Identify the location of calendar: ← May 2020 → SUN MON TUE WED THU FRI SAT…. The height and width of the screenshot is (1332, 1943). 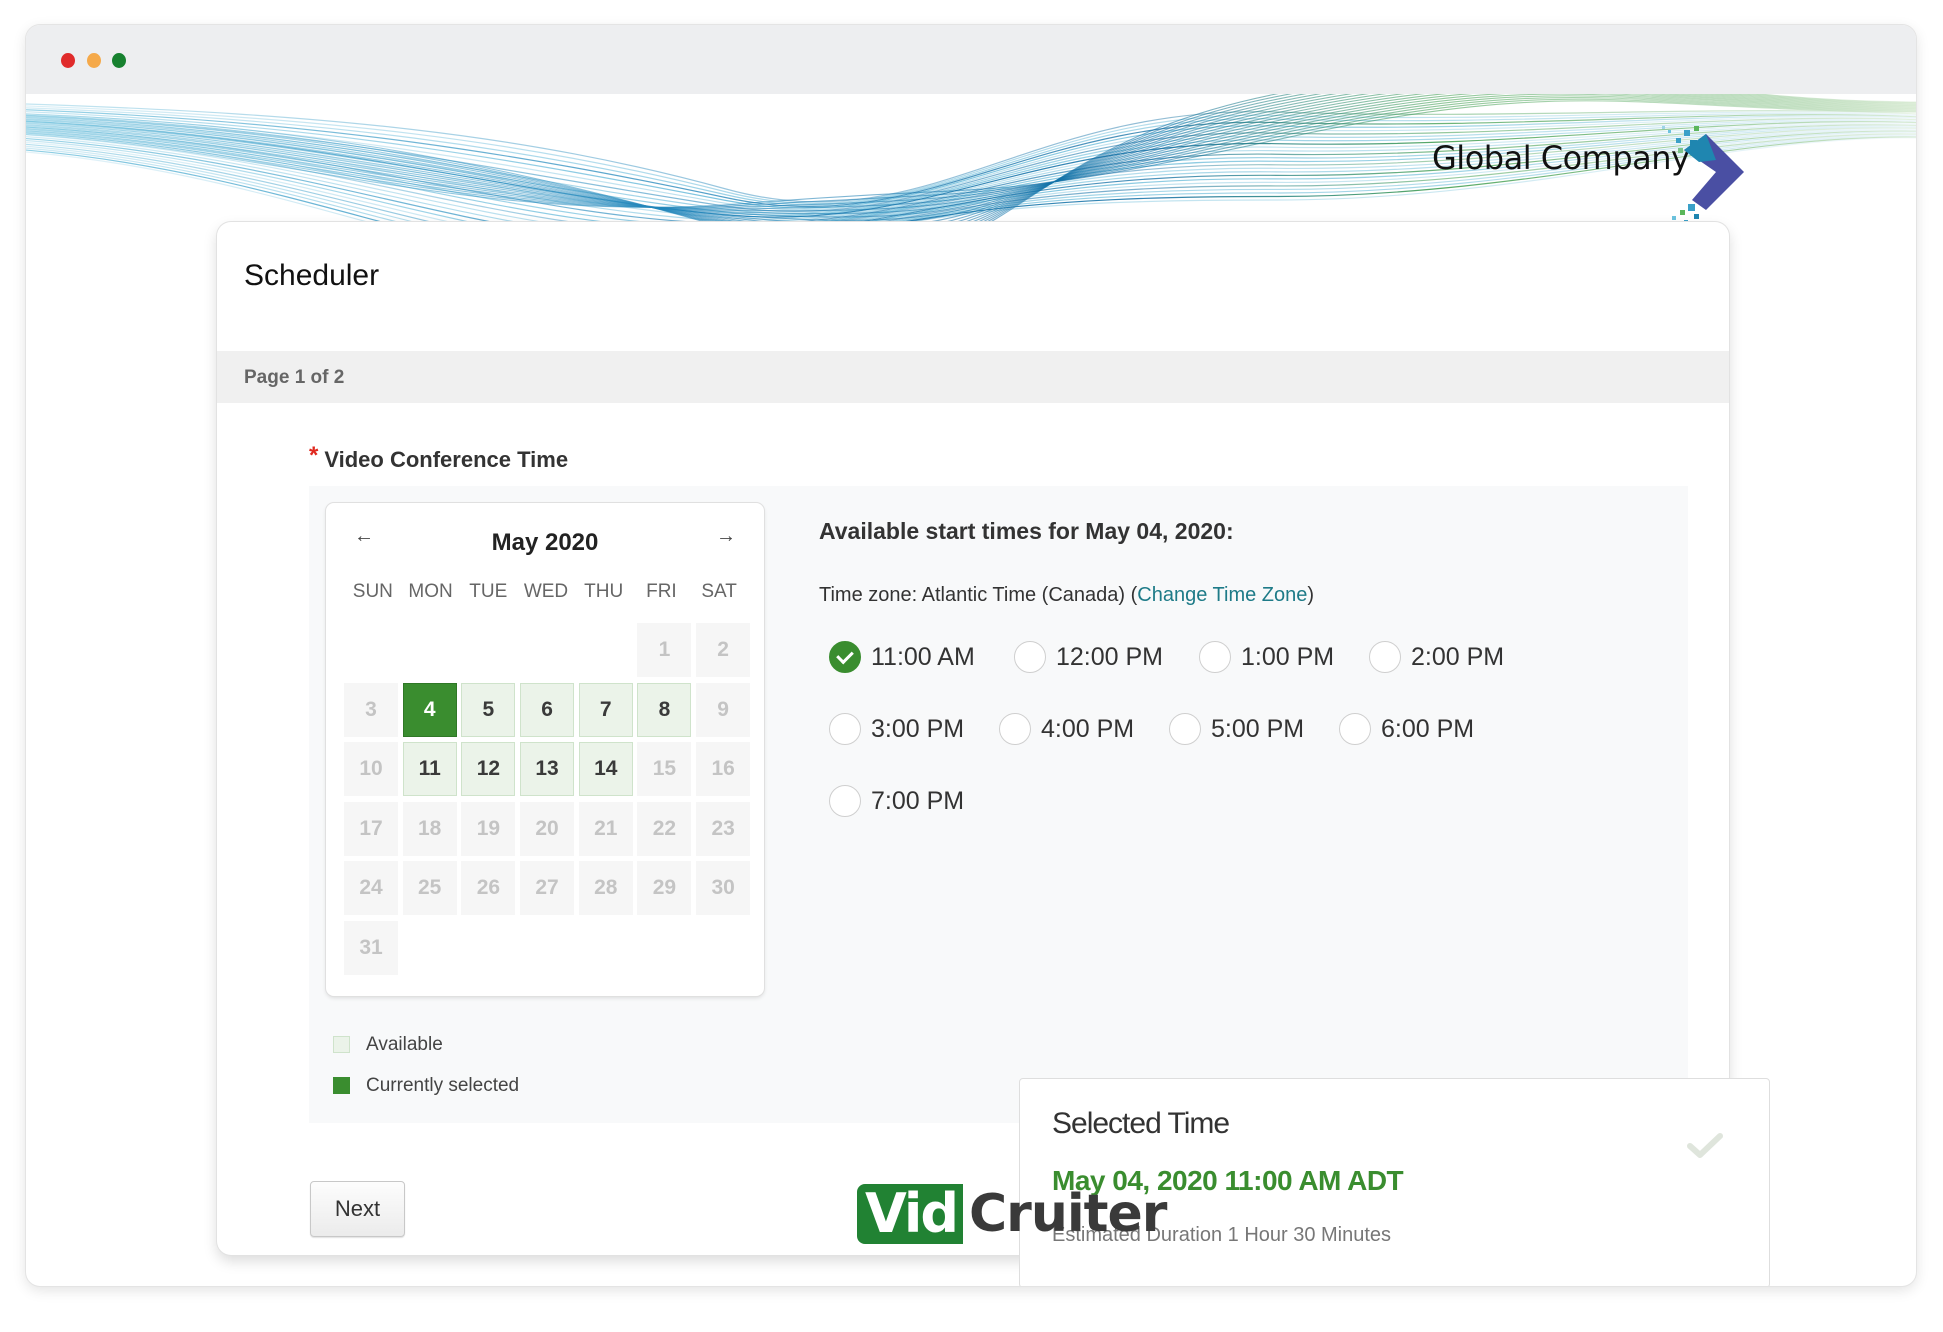
(545, 749).